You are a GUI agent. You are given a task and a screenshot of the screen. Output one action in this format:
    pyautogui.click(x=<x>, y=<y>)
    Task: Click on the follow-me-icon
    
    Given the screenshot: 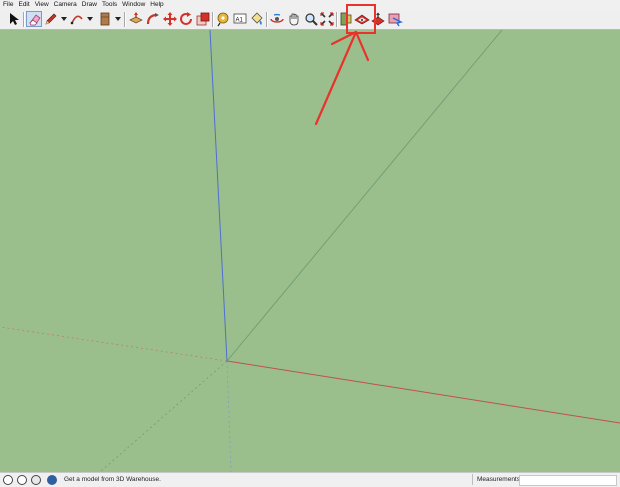 What is the action you would take?
    pyautogui.click(x=152, y=19)
    